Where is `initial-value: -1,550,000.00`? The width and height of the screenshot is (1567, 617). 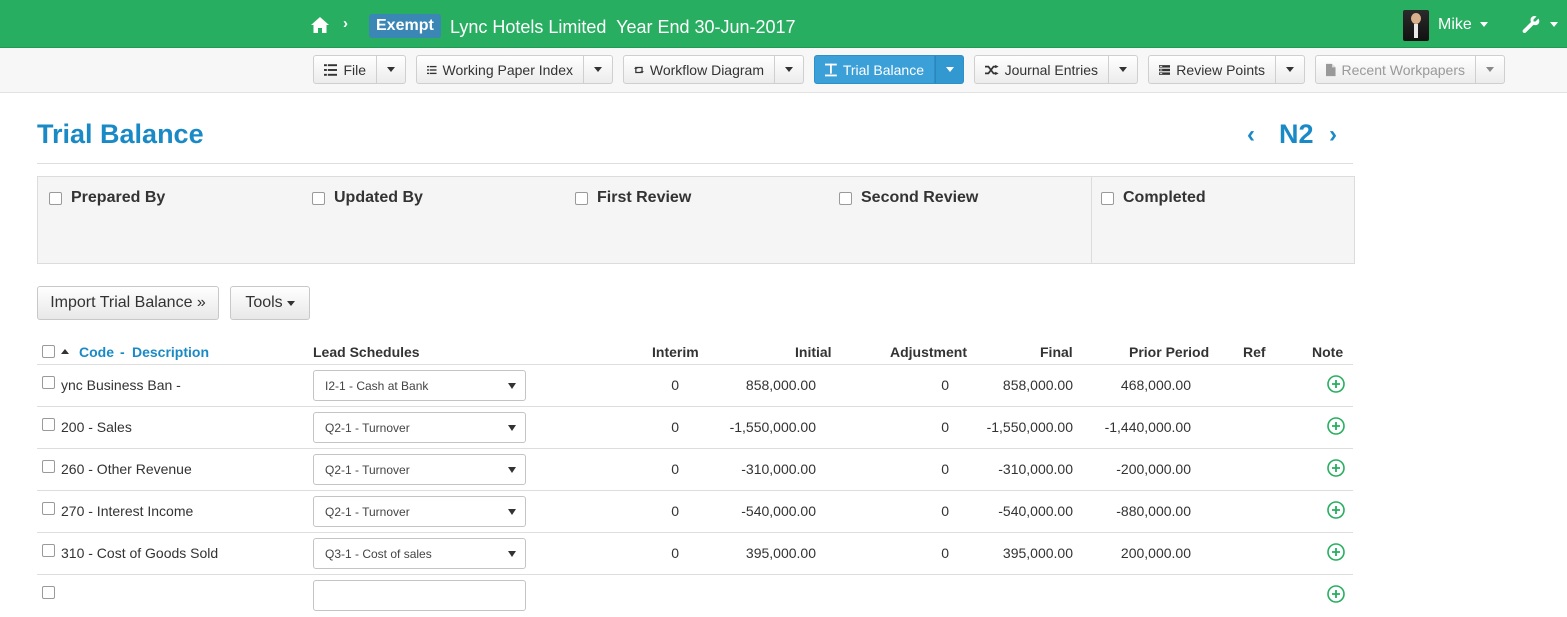
initial-value: -1,550,000.00 is located at coordinates (772, 427).